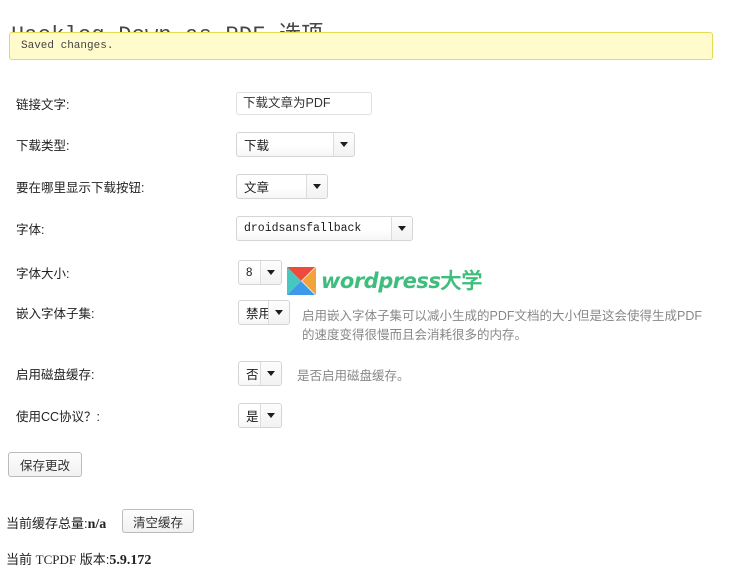 This screenshot has width=729, height=569. I want to click on display-location-select: 文章, so click(282, 186).